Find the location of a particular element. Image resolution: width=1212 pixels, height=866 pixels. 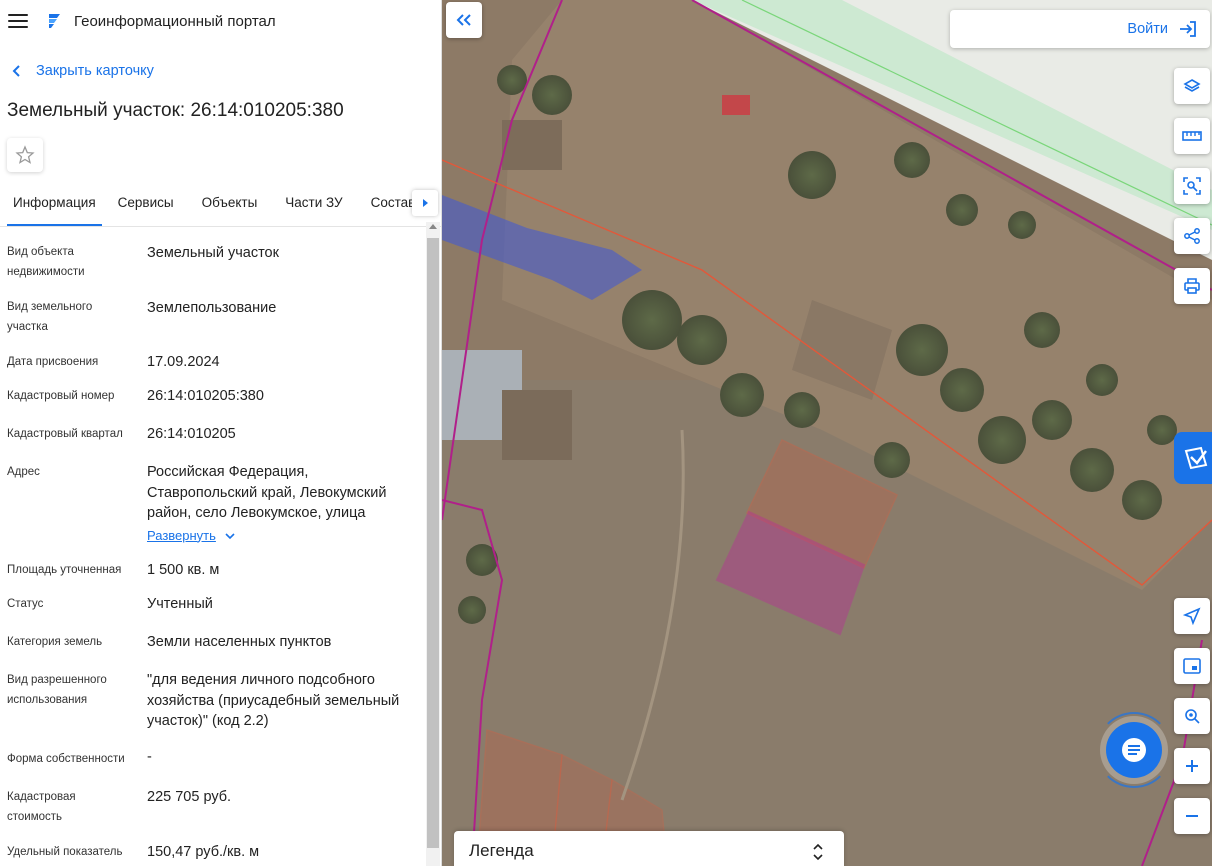

top-bar: Геоинформационный портал is located at coordinates (220, 21).